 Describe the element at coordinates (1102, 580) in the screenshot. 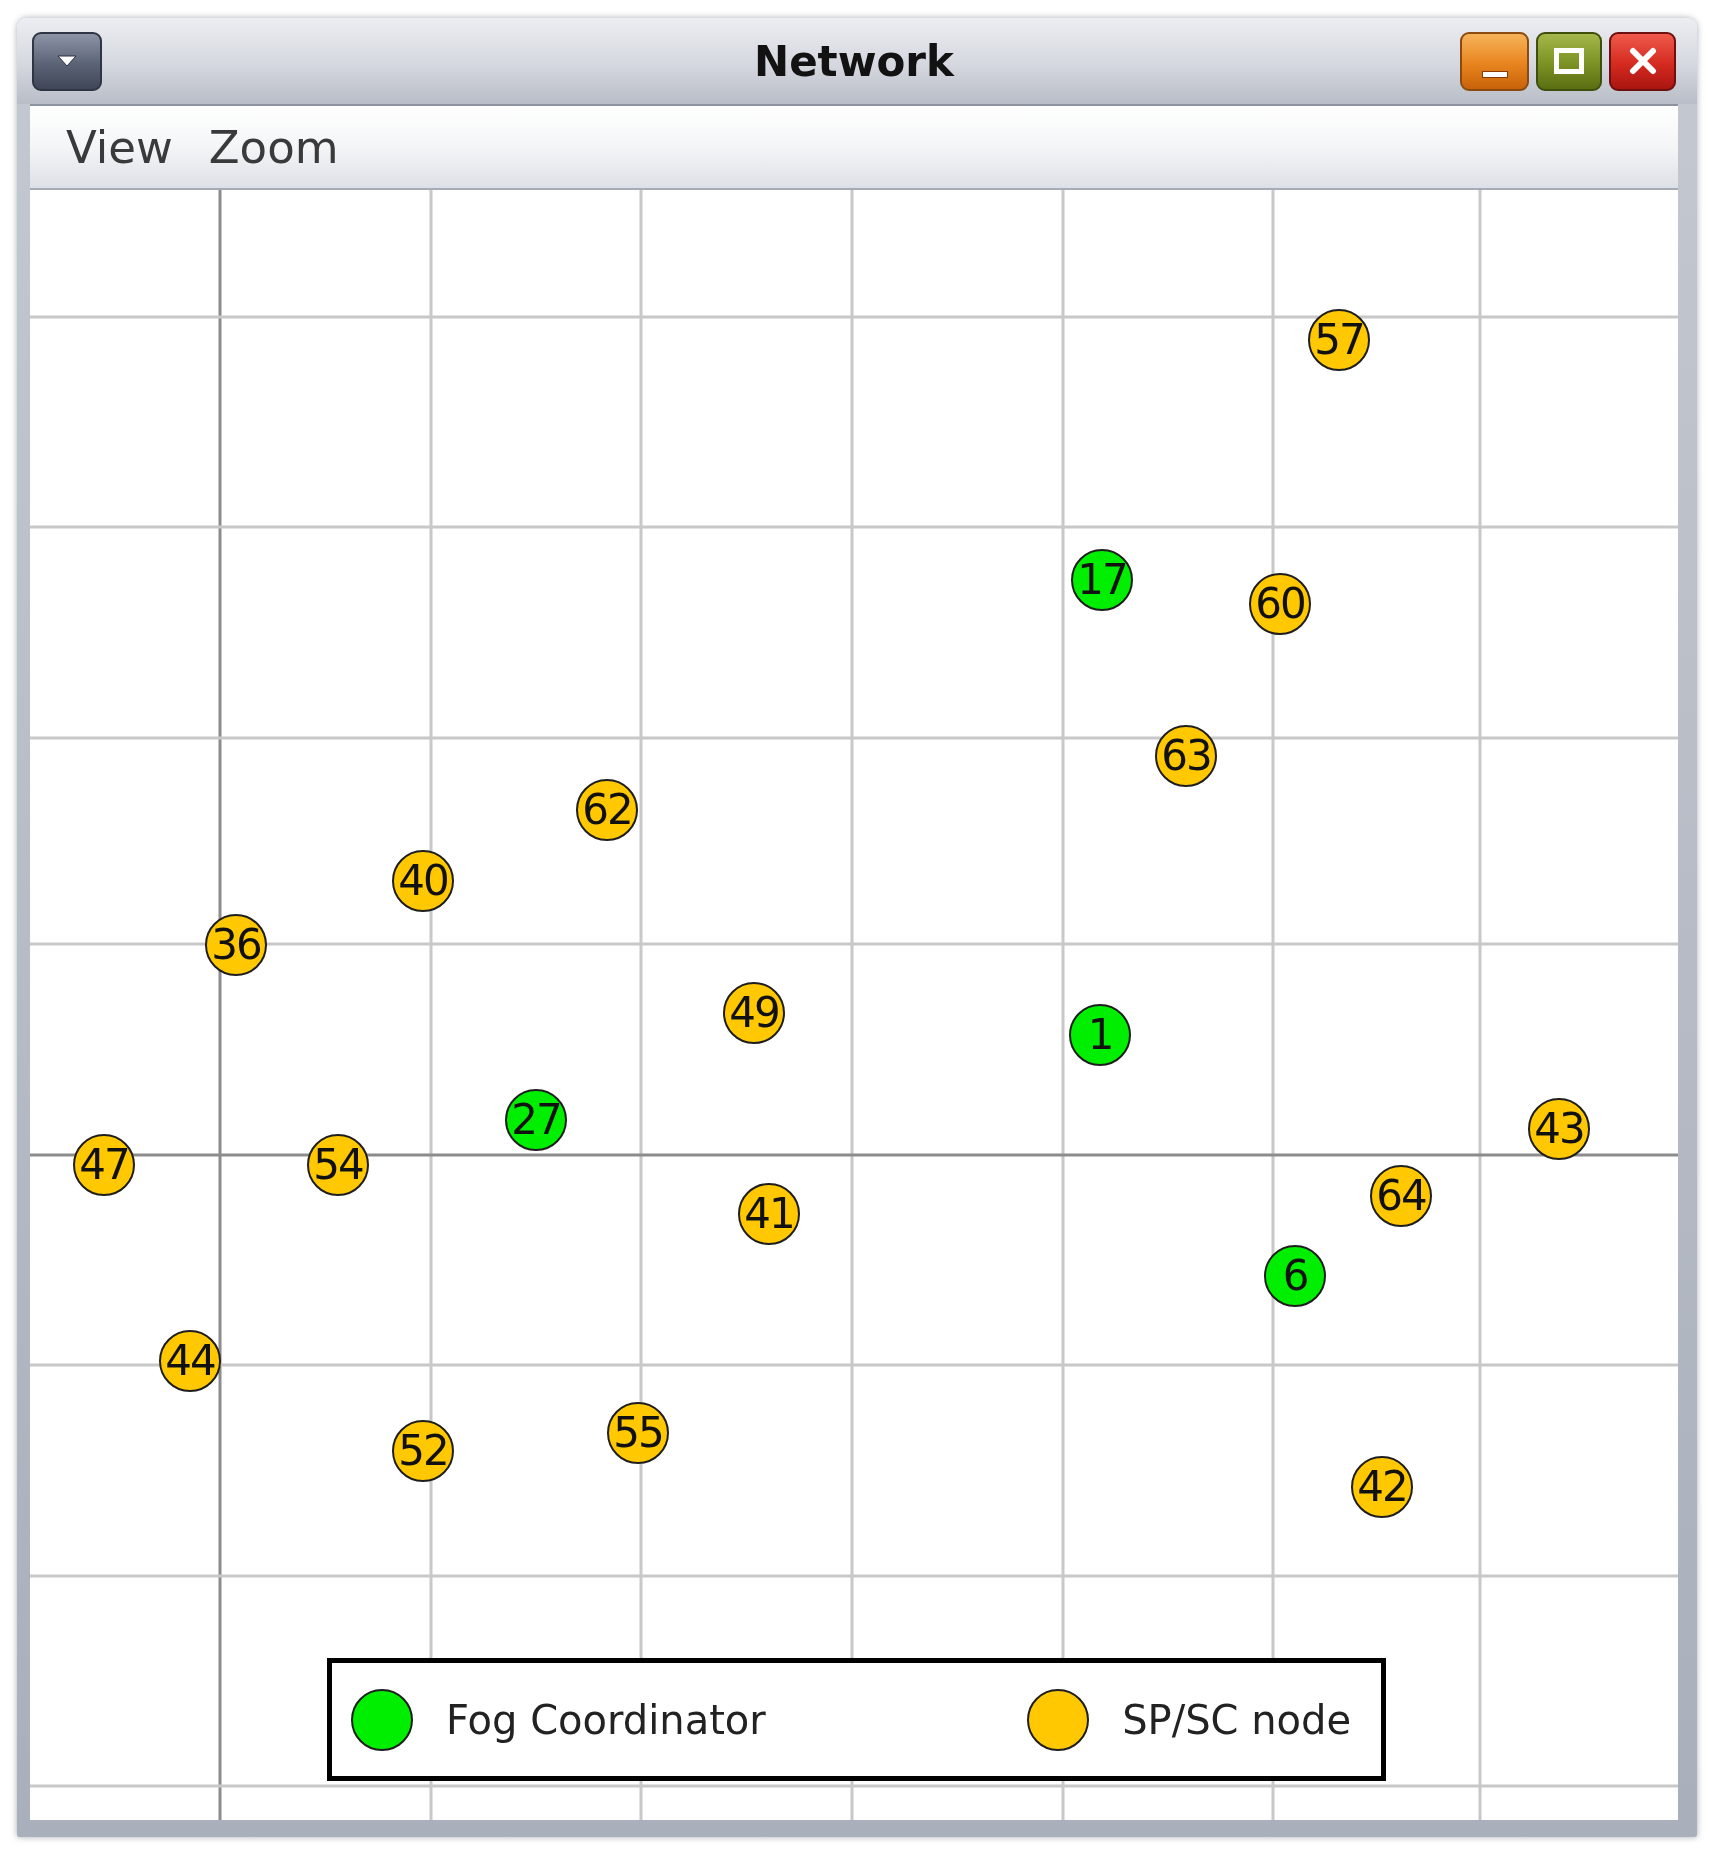

I see `network-node: 17` at that location.